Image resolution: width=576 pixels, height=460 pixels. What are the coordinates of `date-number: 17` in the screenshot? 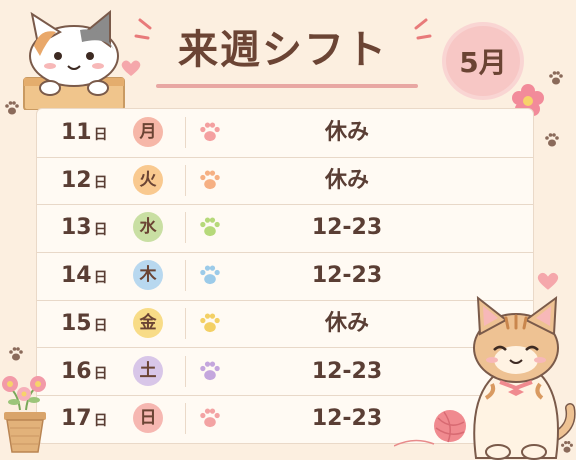 It's located at (76, 419).